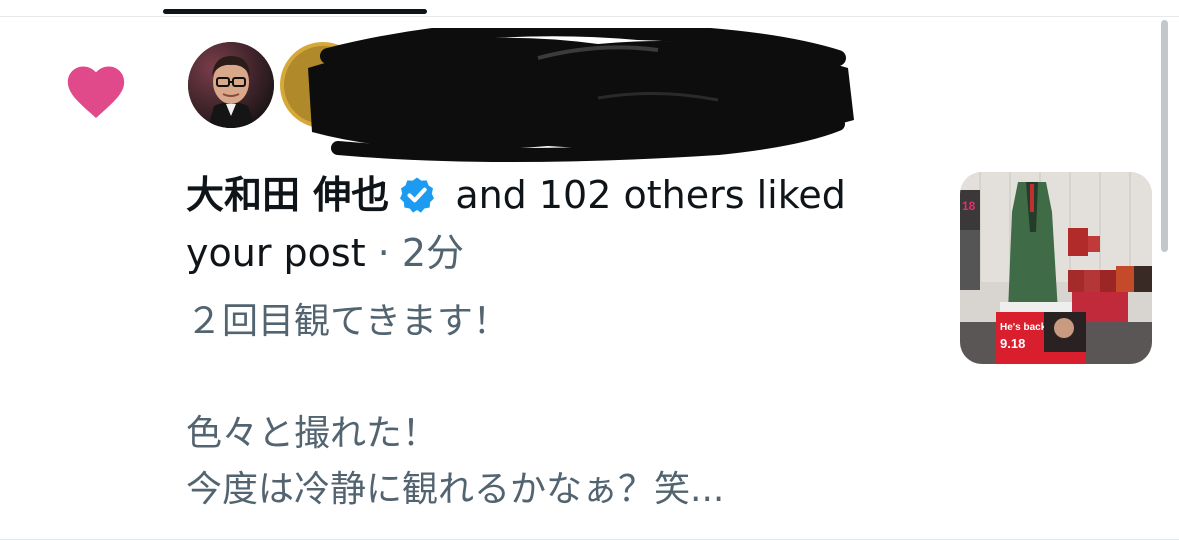 This screenshot has width=1179, height=540. Describe the element at coordinates (581, 95) in the screenshot. I see `redaction-scribble` at that location.